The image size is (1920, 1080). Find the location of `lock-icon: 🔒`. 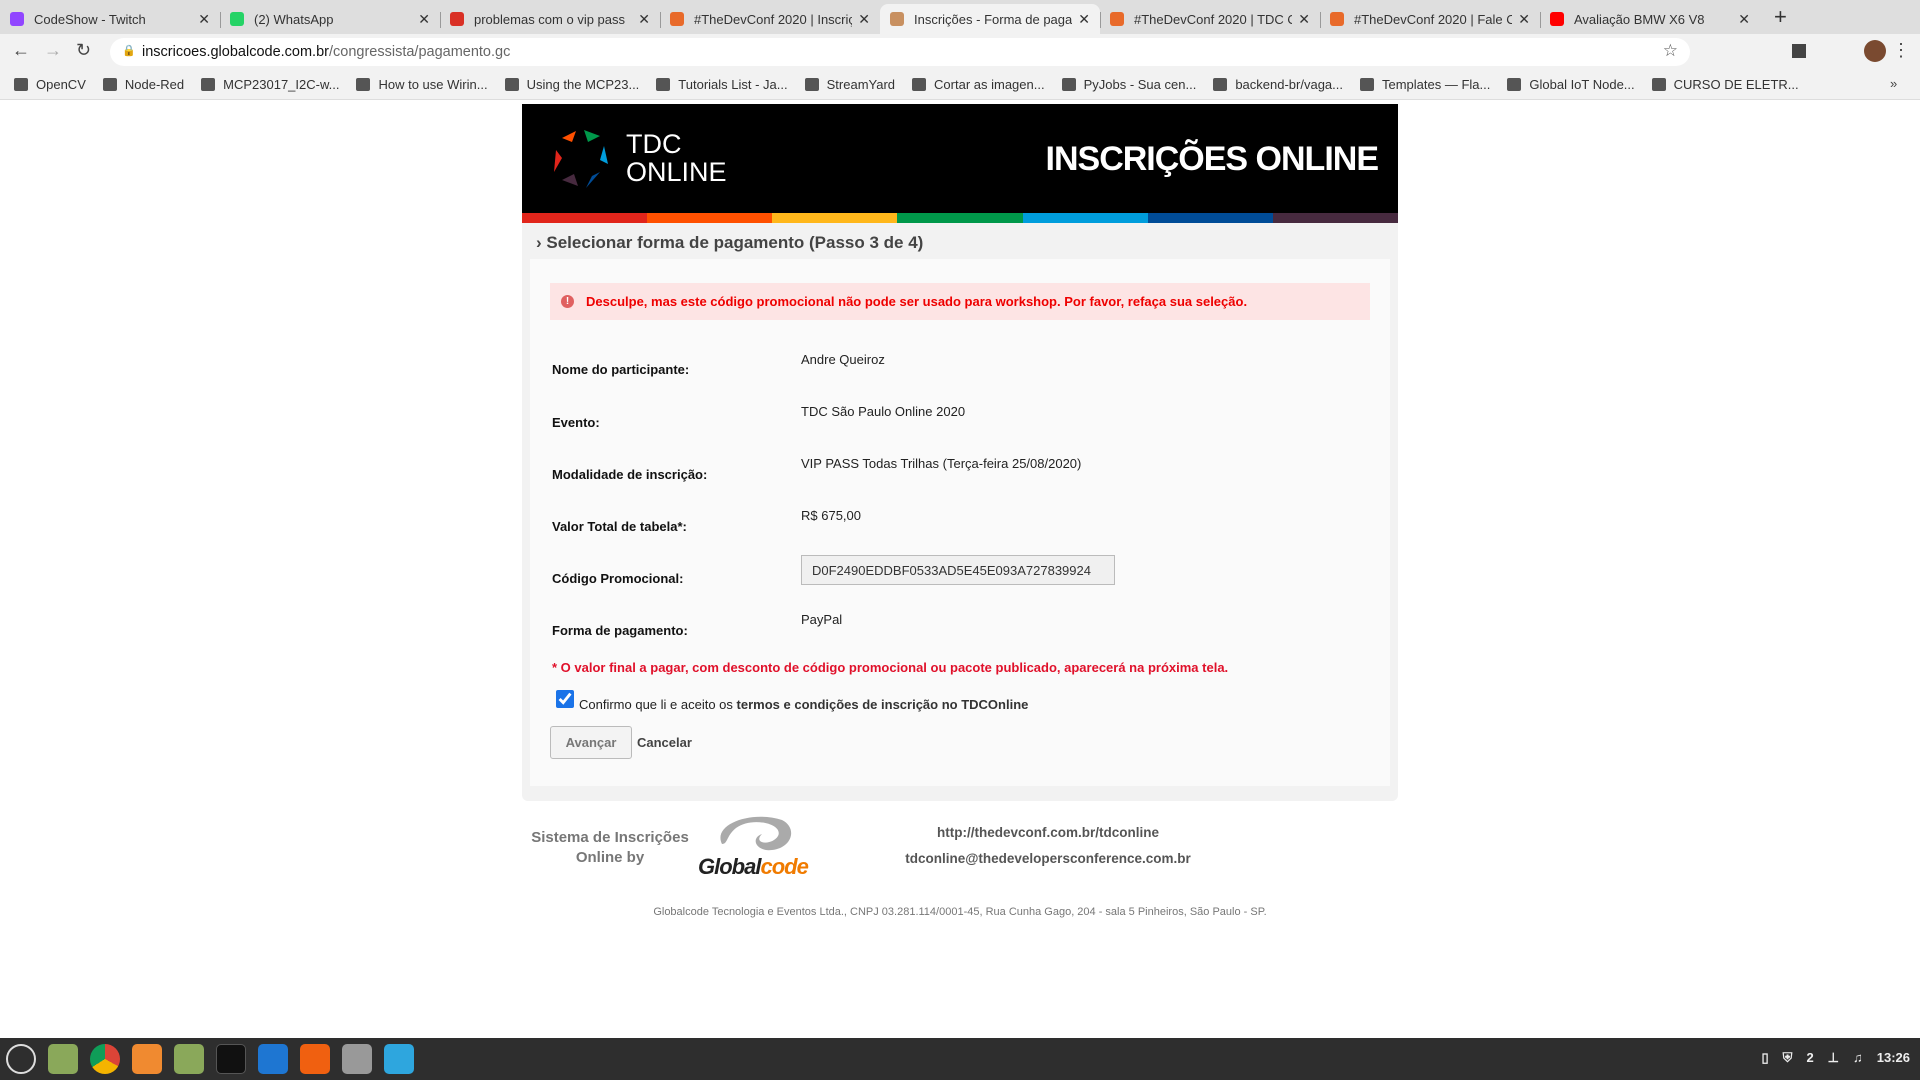

lock-icon: 🔒 is located at coordinates (129, 51).